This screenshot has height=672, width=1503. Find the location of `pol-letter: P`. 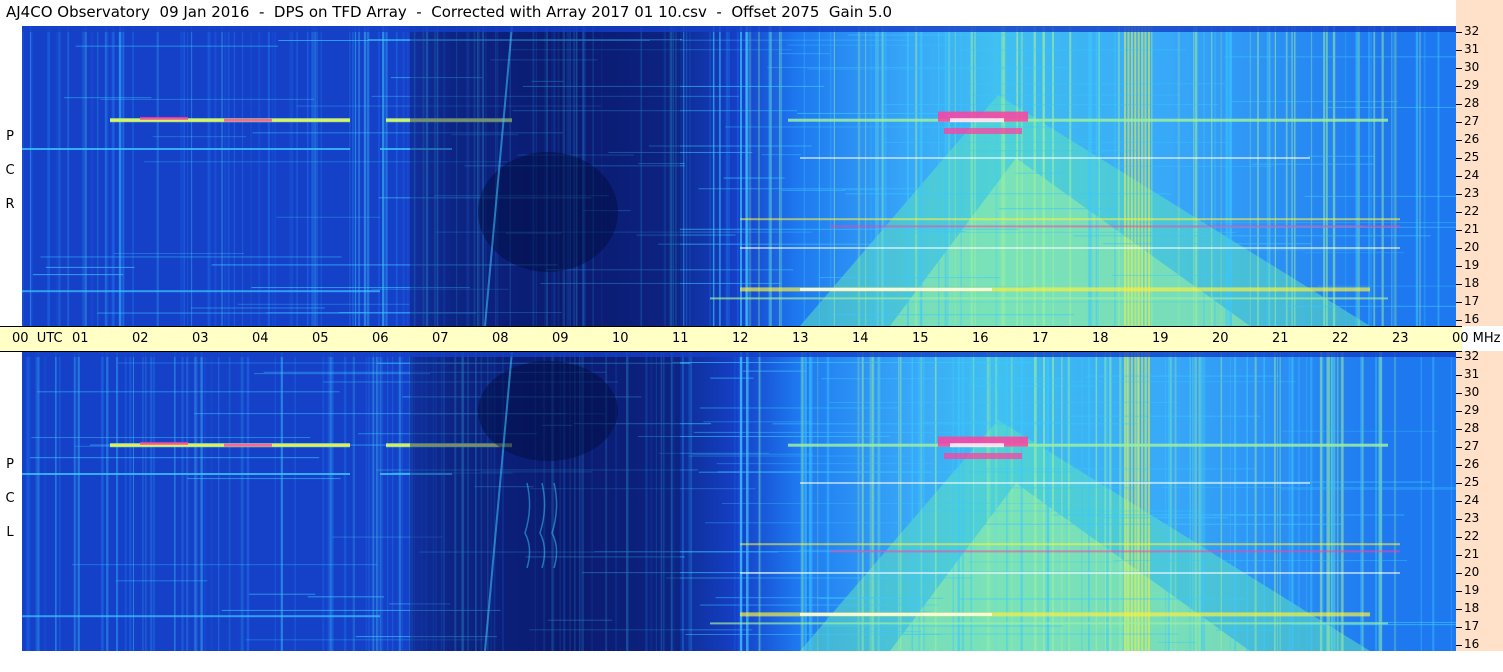

pol-letter: P is located at coordinates (10, 136).